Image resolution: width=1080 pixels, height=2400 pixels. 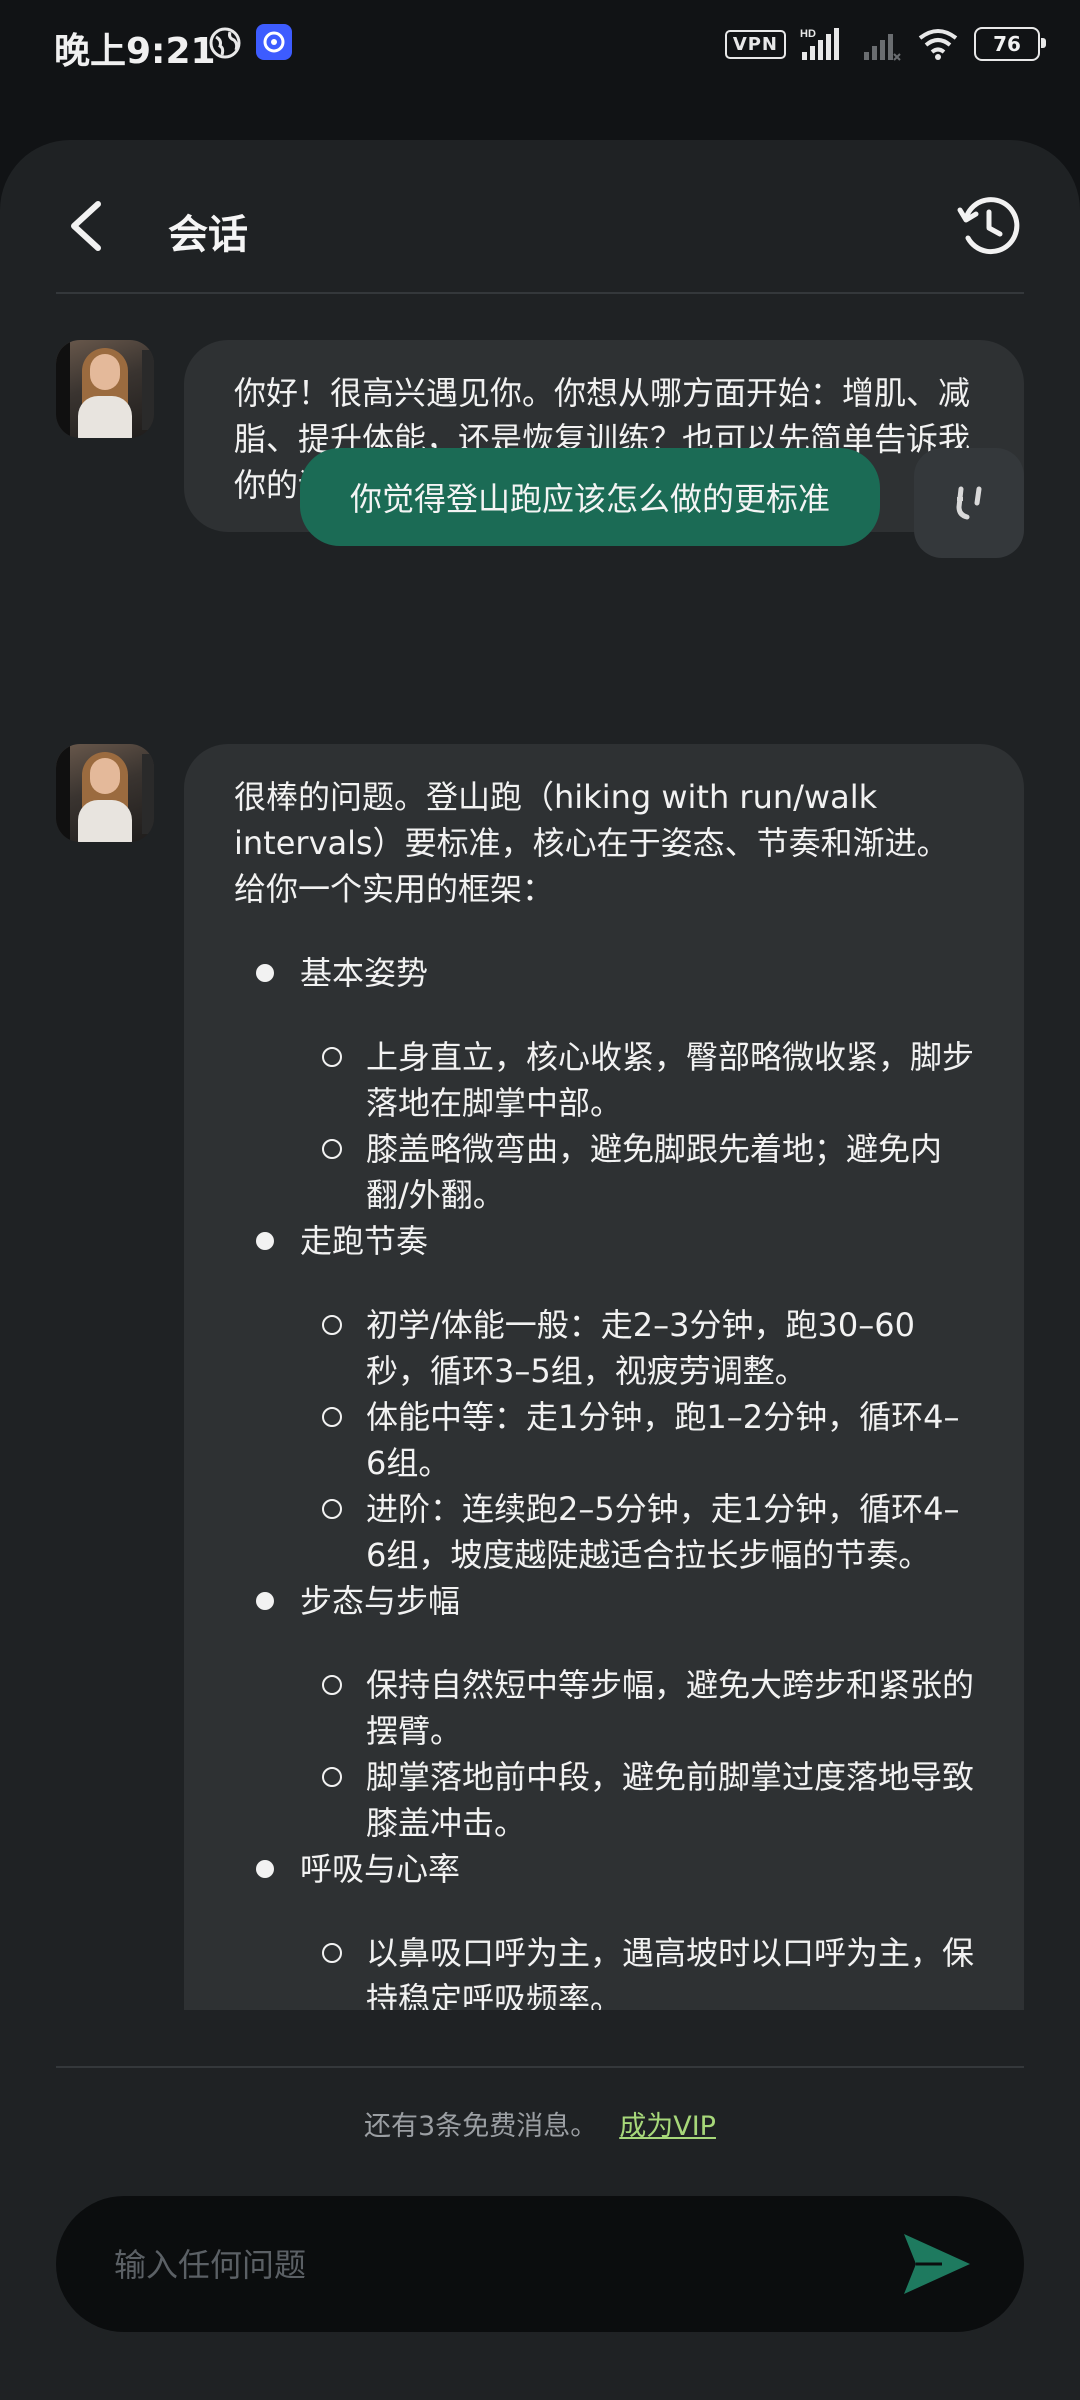 I want to click on list-item: 以鼻吸口呼为主，遇高坡时以口呼为主，保持稳定呼吸频率。, so click(x=650, y=1970).